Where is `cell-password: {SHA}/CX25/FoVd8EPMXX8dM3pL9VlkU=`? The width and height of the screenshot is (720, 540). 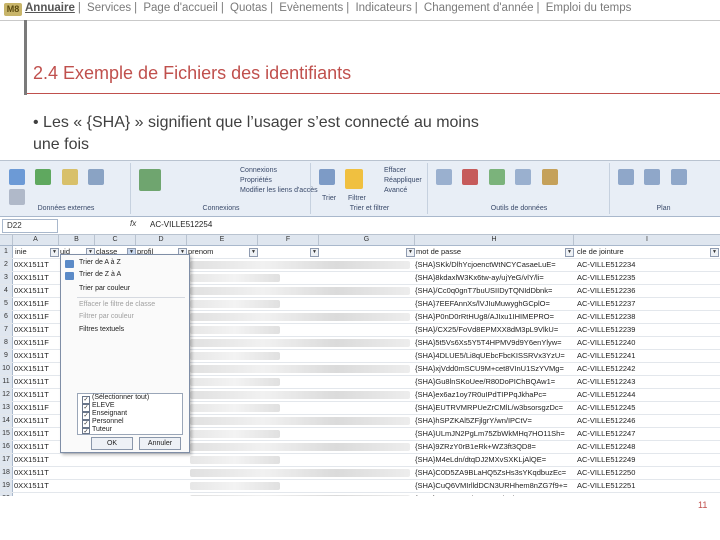
cell-password: {SHA}/CX25/FoVd8EPMXX8dM3pL9VlkU= is located at coordinates (494, 330).